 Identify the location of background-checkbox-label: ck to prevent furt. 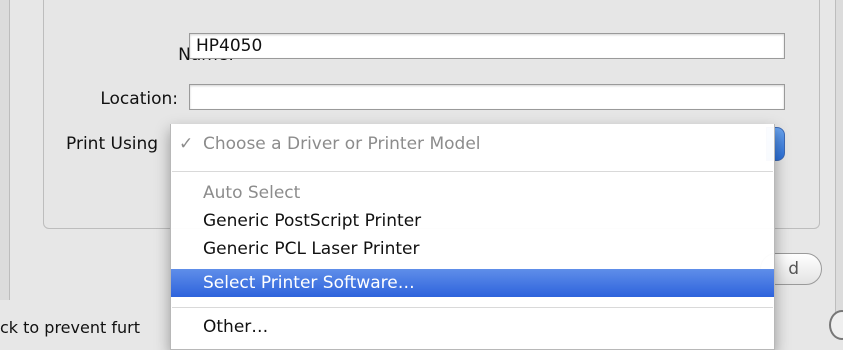
(70, 327).